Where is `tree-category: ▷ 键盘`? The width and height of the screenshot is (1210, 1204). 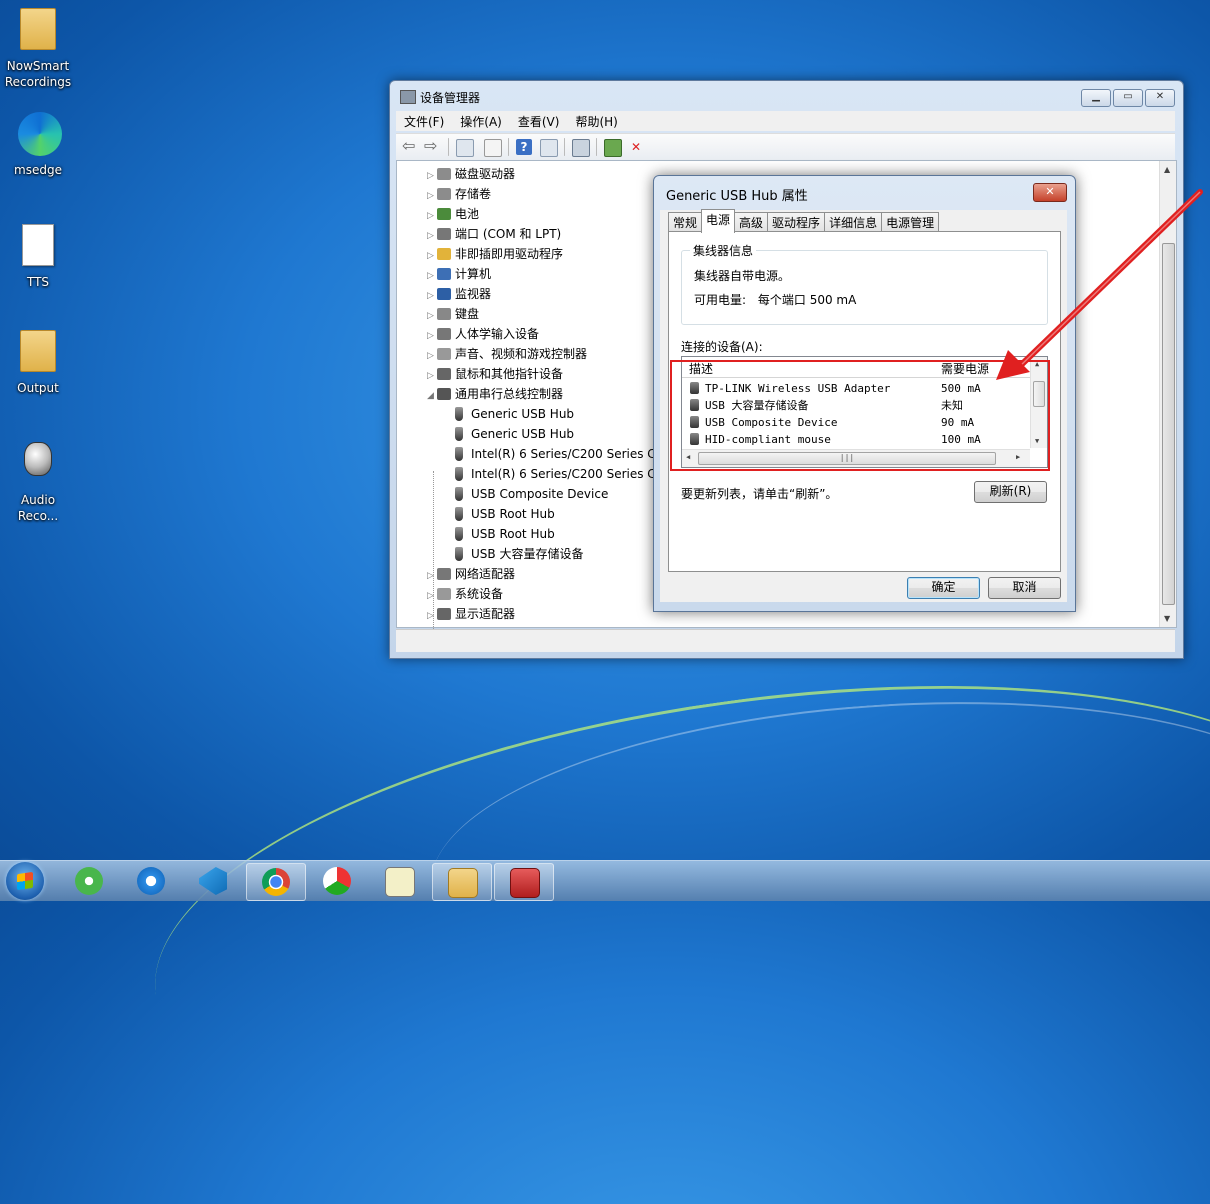 tree-category: ▷ 键盘 is located at coordinates (453, 314).